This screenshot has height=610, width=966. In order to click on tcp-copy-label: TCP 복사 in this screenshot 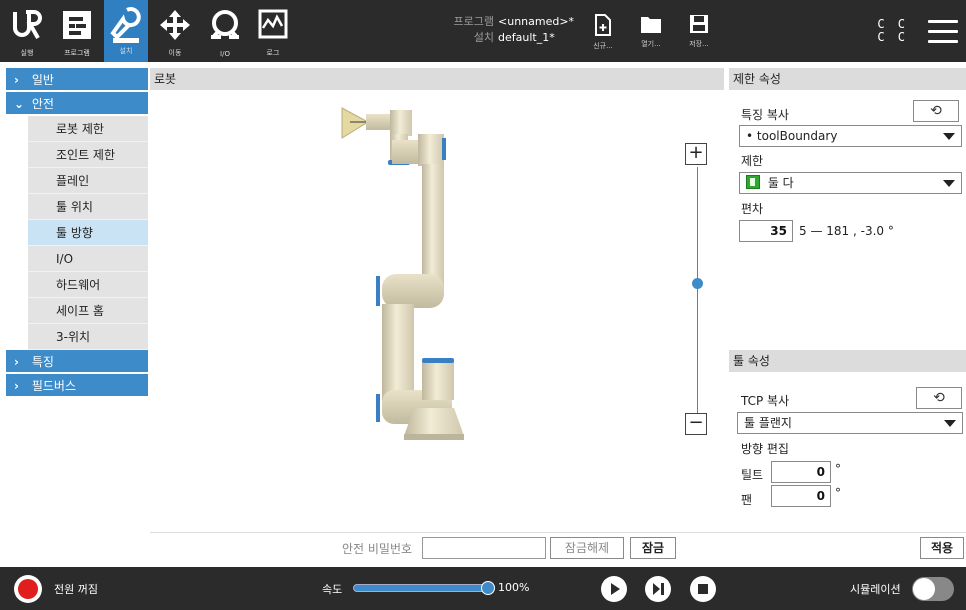, I will do `click(765, 401)`.